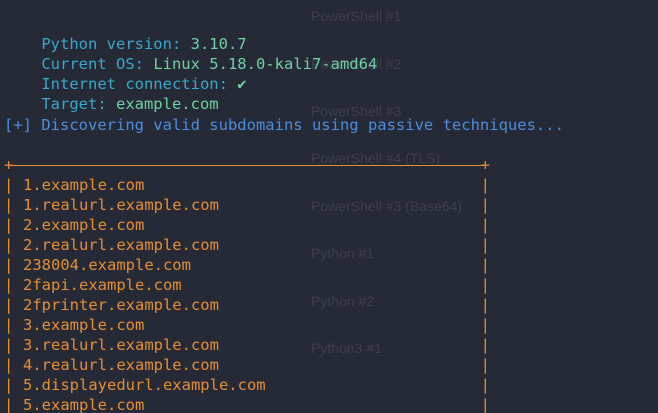  What do you see at coordinates (121, 245) in the screenshot?
I see `subdomain-cell: 2.realurl.example.com` at bounding box center [121, 245].